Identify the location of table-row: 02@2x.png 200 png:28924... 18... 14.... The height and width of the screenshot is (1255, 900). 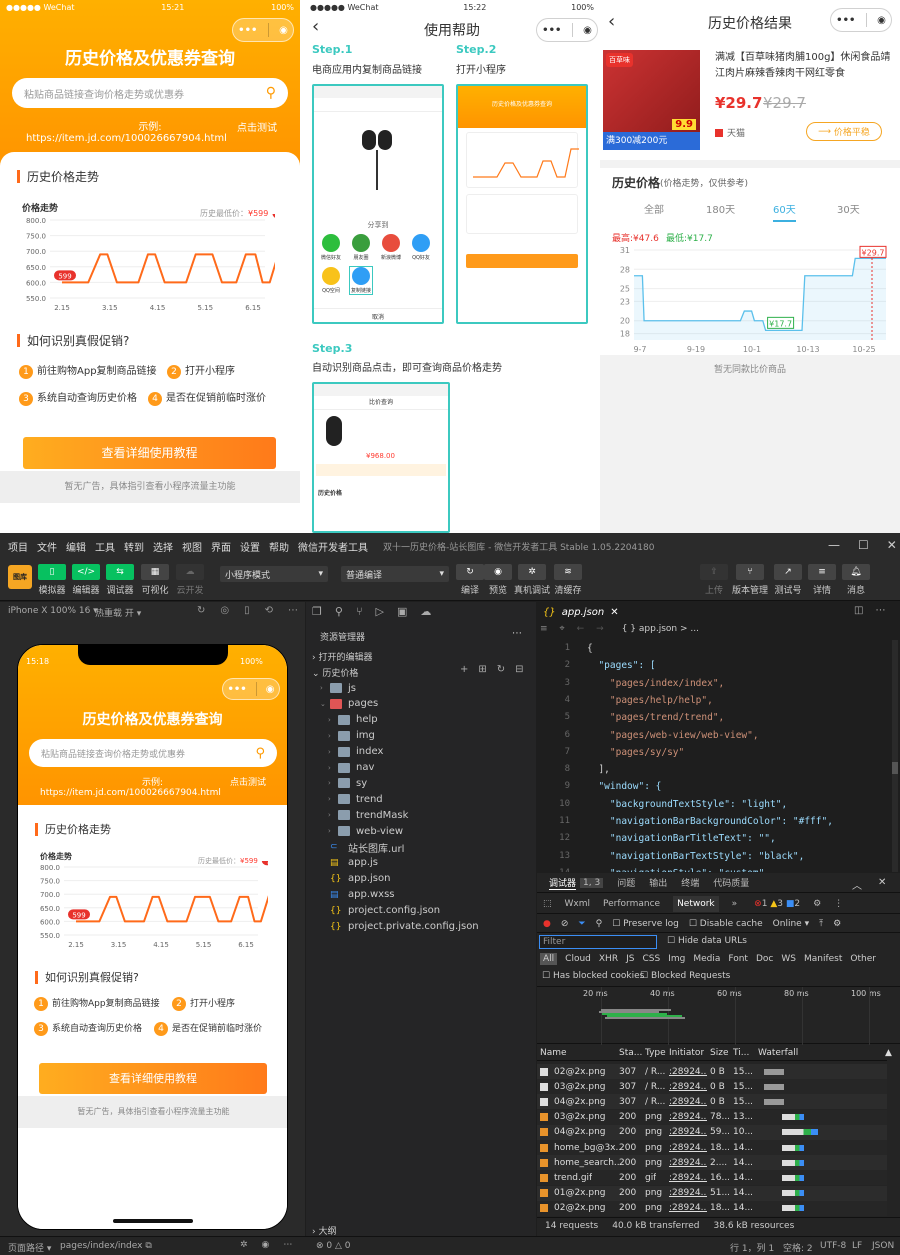
(712, 1208).